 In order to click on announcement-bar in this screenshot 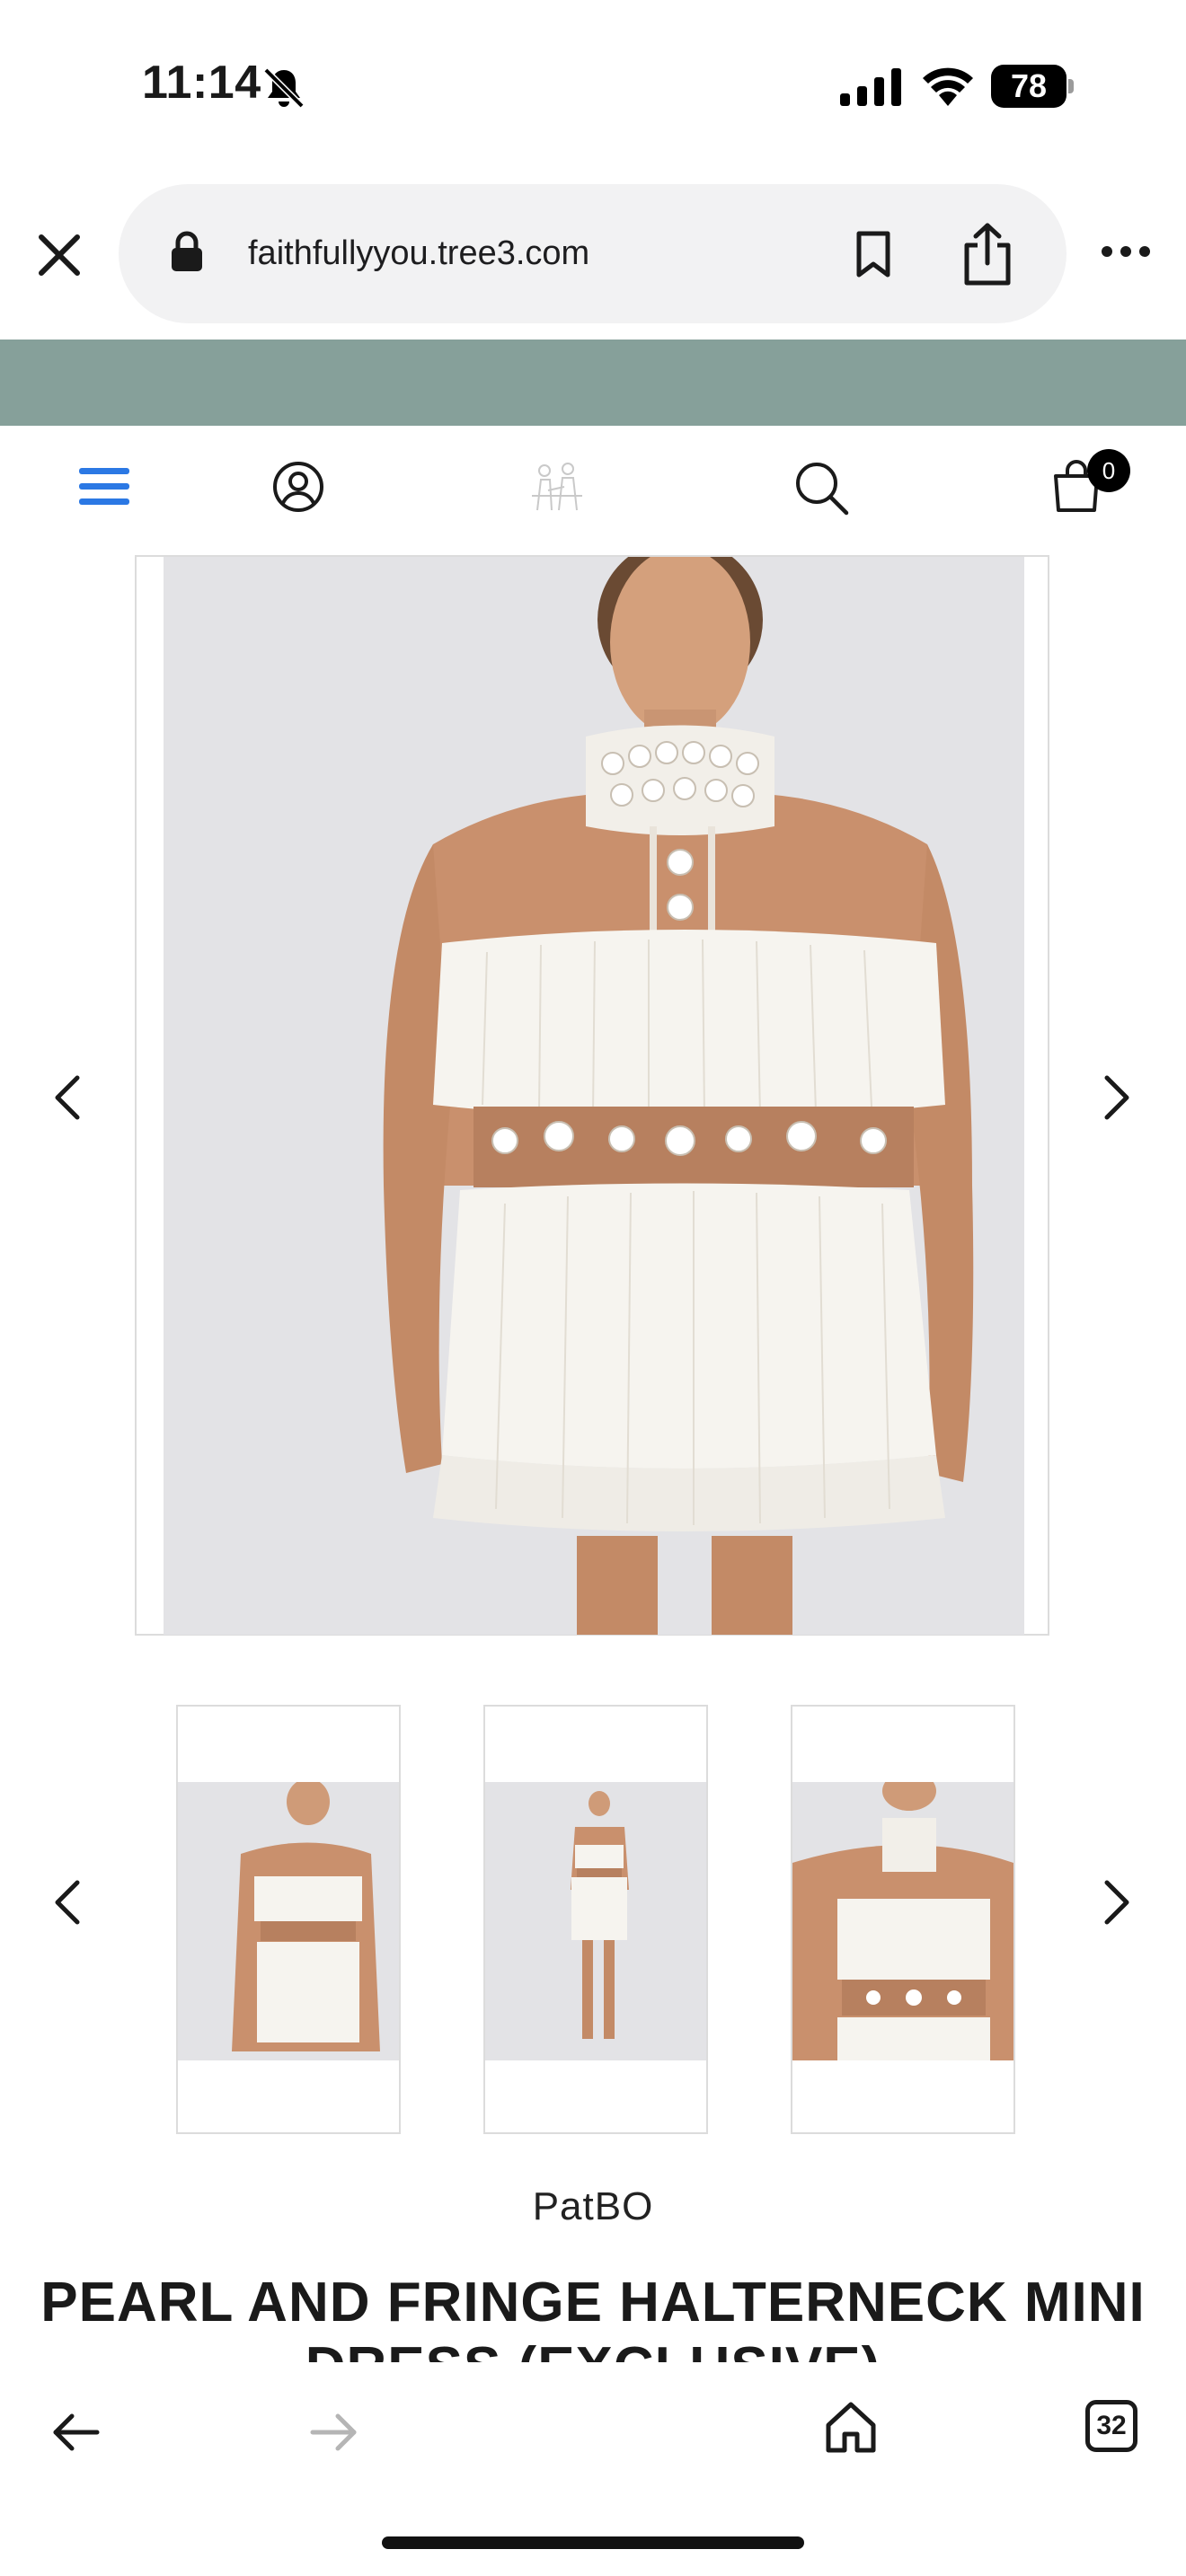, I will do `click(593, 383)`.